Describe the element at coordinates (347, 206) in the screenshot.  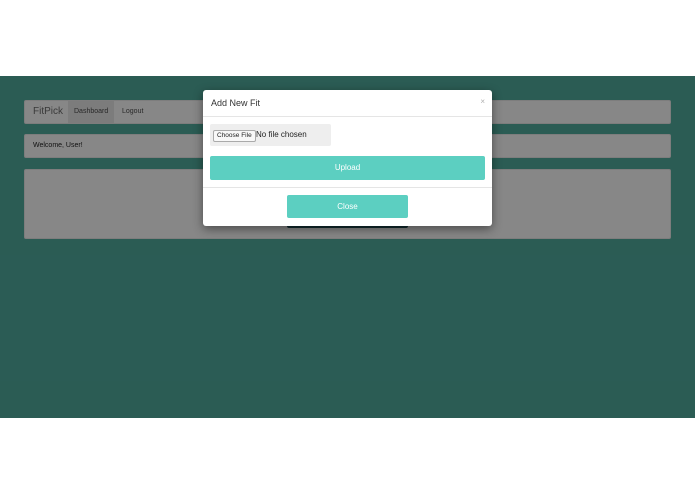
I see `close-button: Close` at that location.